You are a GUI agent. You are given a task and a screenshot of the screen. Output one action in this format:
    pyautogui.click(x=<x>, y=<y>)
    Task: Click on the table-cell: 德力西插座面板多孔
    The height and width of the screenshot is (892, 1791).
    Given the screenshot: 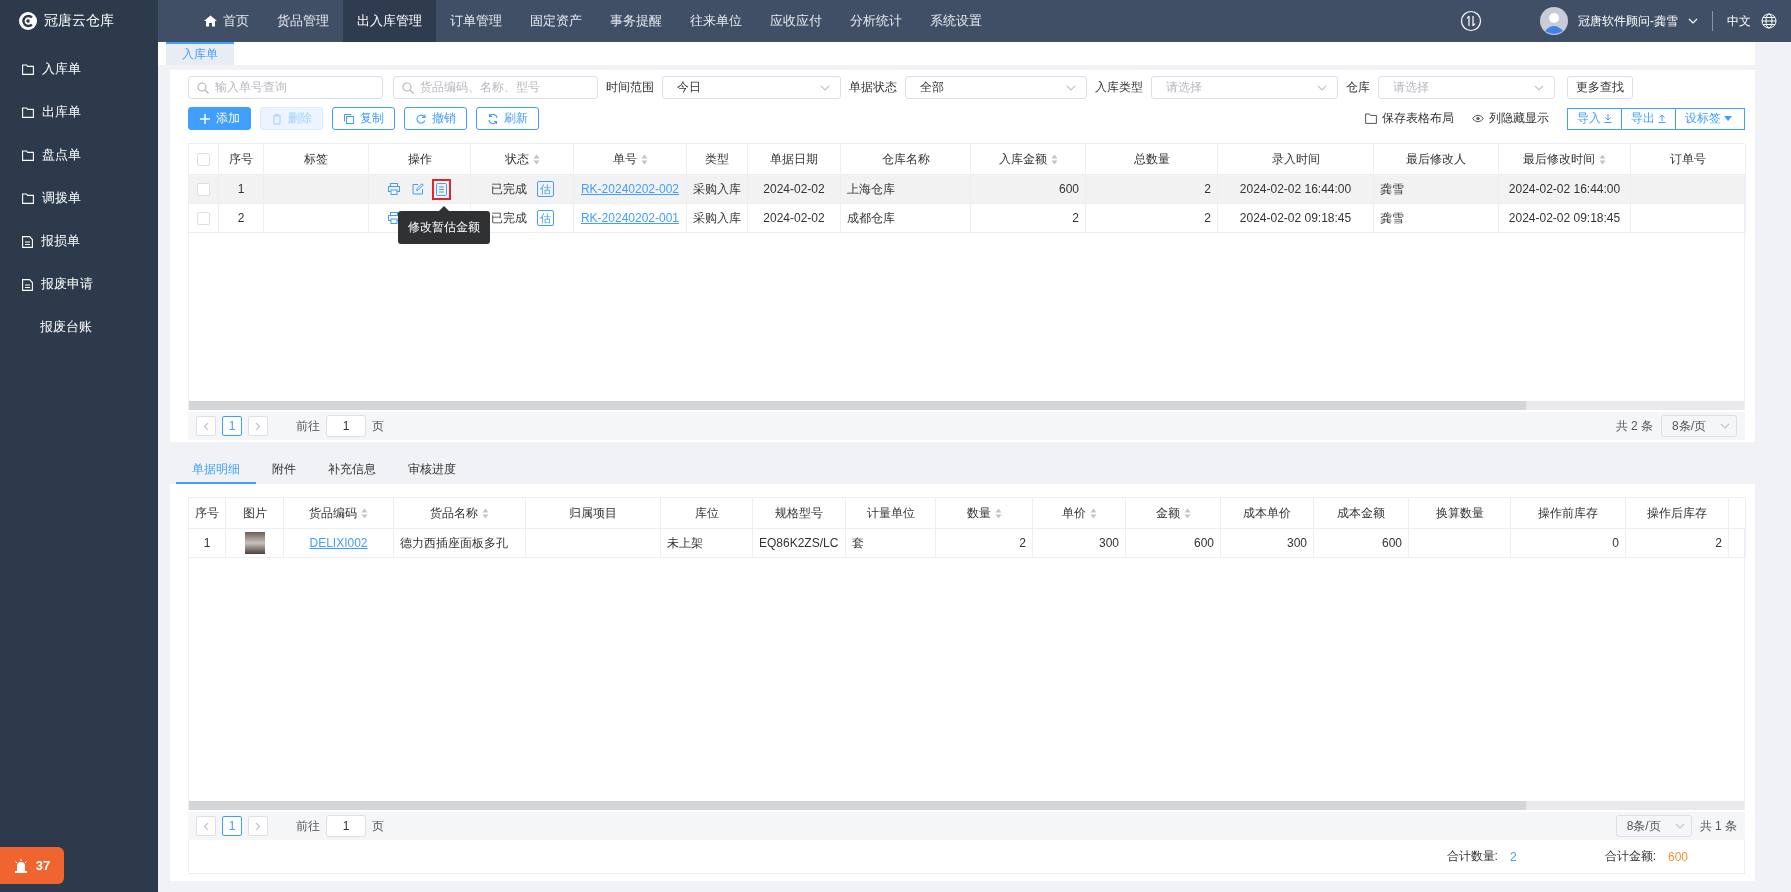 What is the action you would take?
    pyautogui.click(x=460, y=543)
    